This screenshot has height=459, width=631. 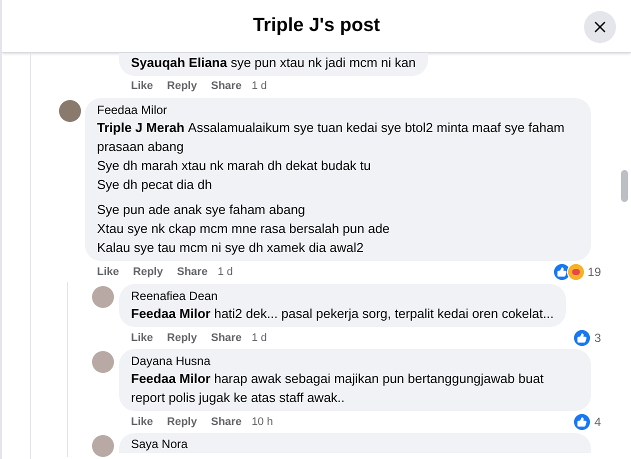 I want to click on reaction-count: 19, so click(x=594, y=272).